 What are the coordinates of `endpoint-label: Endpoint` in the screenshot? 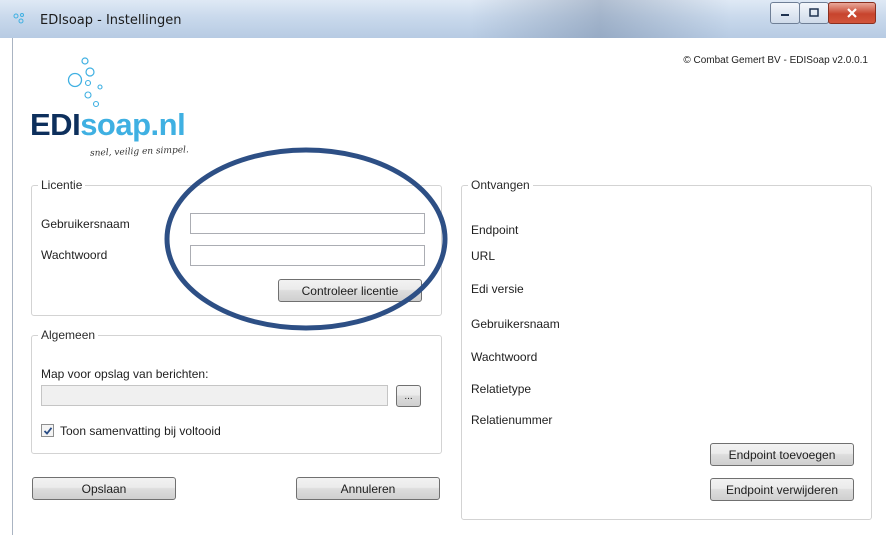 It's located at (495, 230).